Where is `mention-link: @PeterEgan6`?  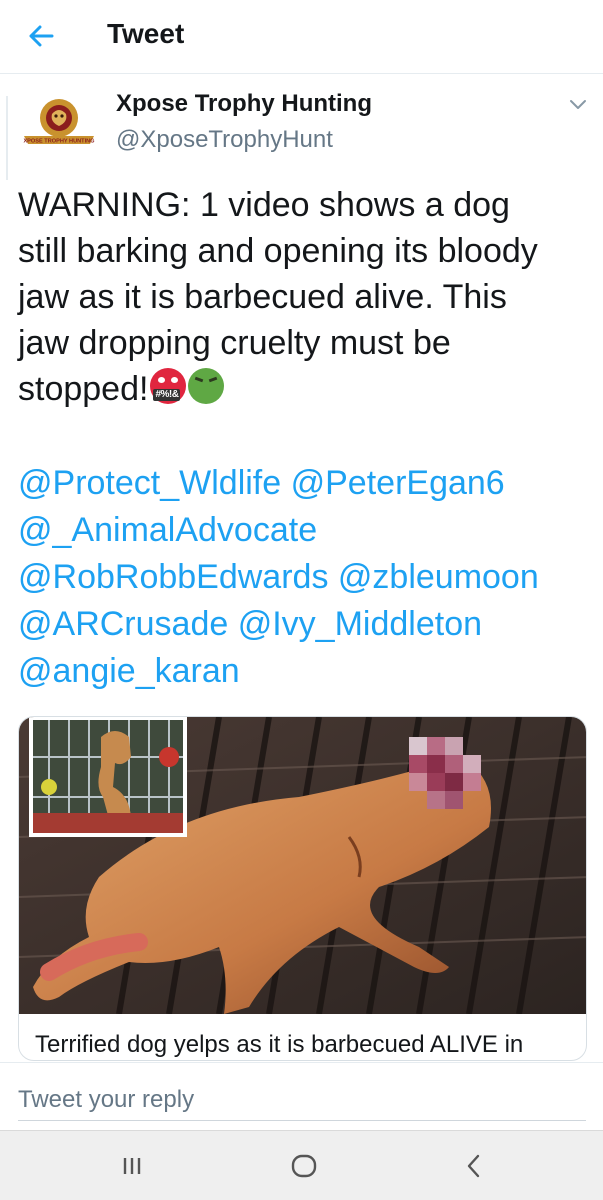 mention-link: @PeterEgan6 is located at coordinates (398, 483).